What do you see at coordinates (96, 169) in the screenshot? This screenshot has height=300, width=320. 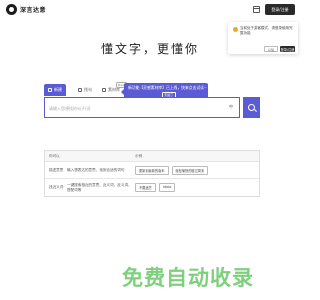 I see `row-description: 输入想表达的意思，找到合适的词句` at bounding box center [96, 169].